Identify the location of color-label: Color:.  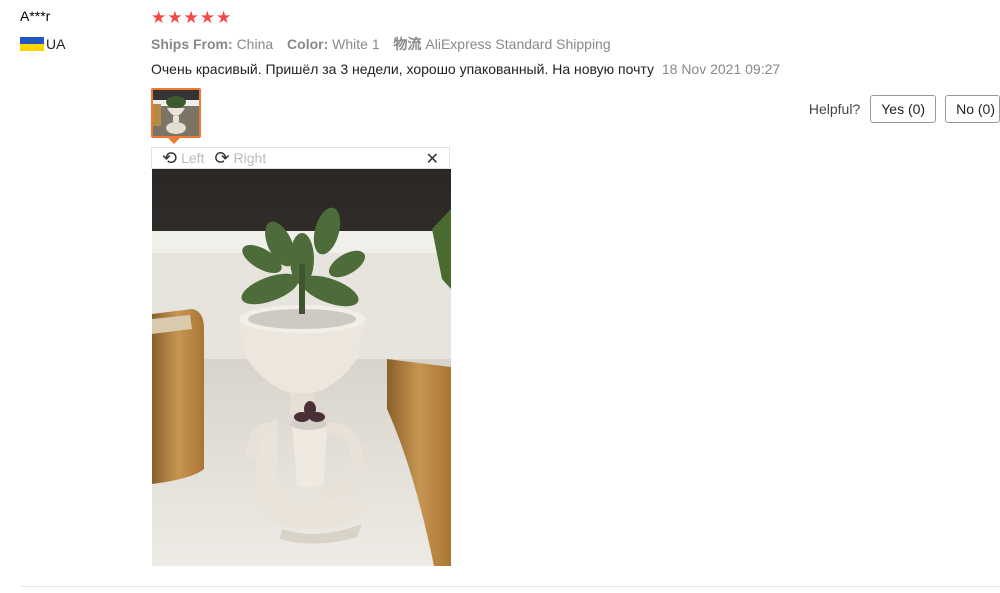
(308, 44).